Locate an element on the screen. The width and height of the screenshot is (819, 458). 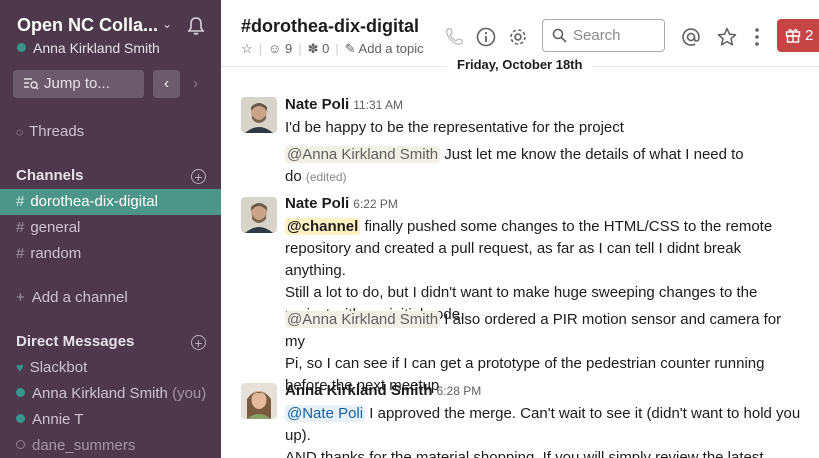
channel-meta: ☆ | ☺ 9 | ✽ 0 | ✎ Add a topic is located at coordinates (332, 48).